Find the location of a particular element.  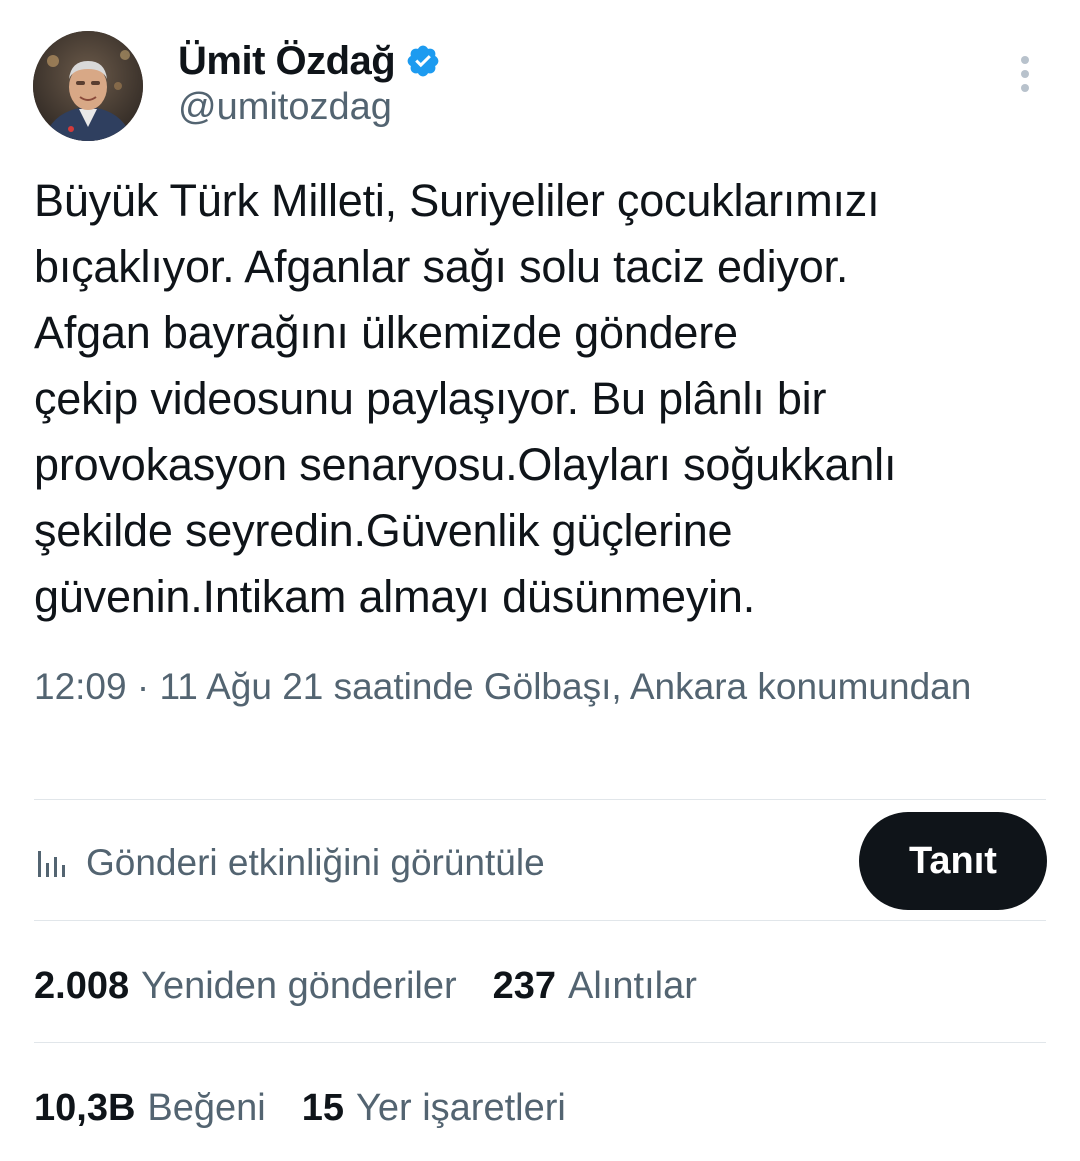

author-name-row: Ümit Özdağ is located at coordinates (309, 61).